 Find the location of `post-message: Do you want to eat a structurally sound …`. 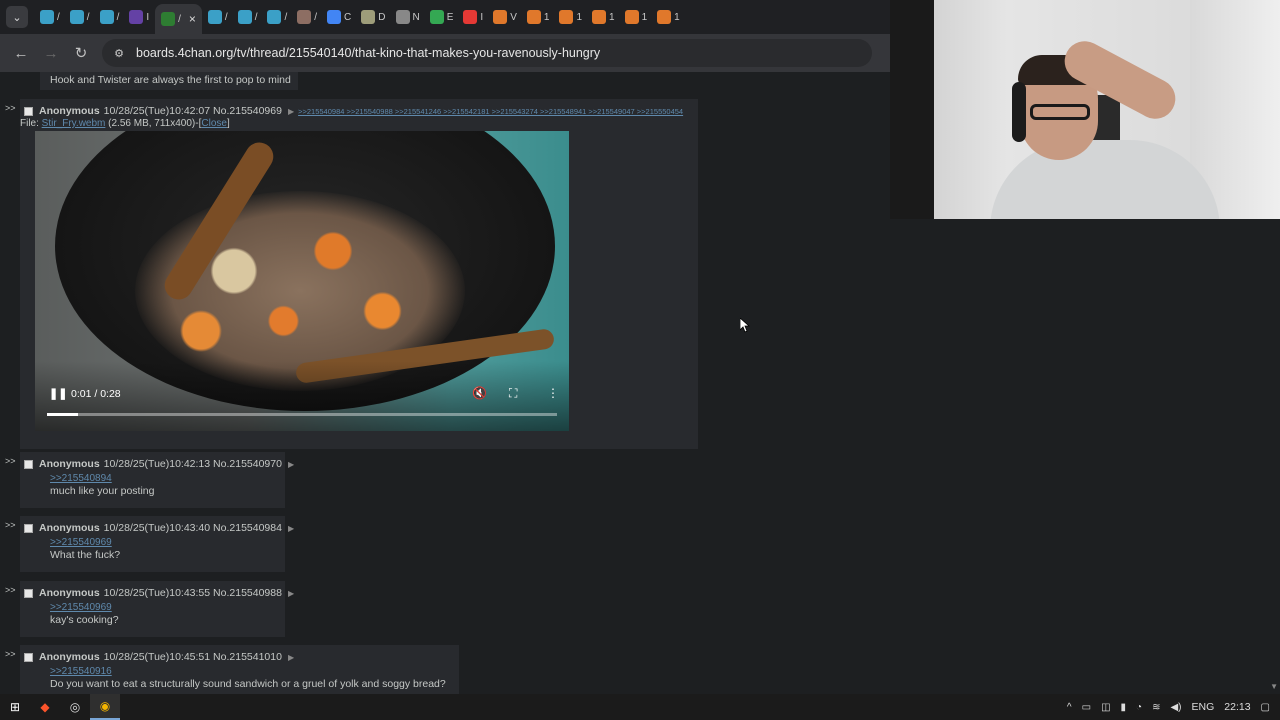

post-message: Do you want to eat a structurally sound … is located at coordinates (248, 684).